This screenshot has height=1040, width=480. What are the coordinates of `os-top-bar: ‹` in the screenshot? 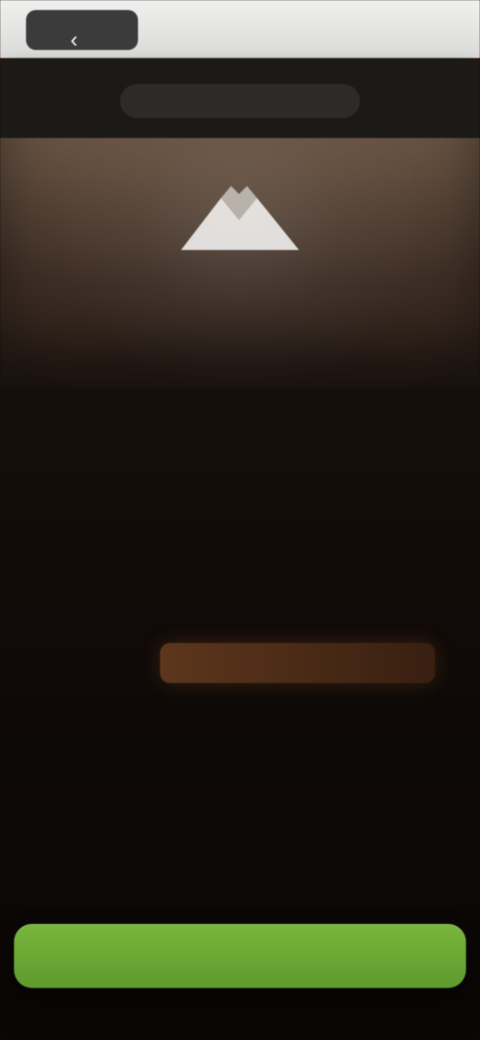 It's located at (240, 29).